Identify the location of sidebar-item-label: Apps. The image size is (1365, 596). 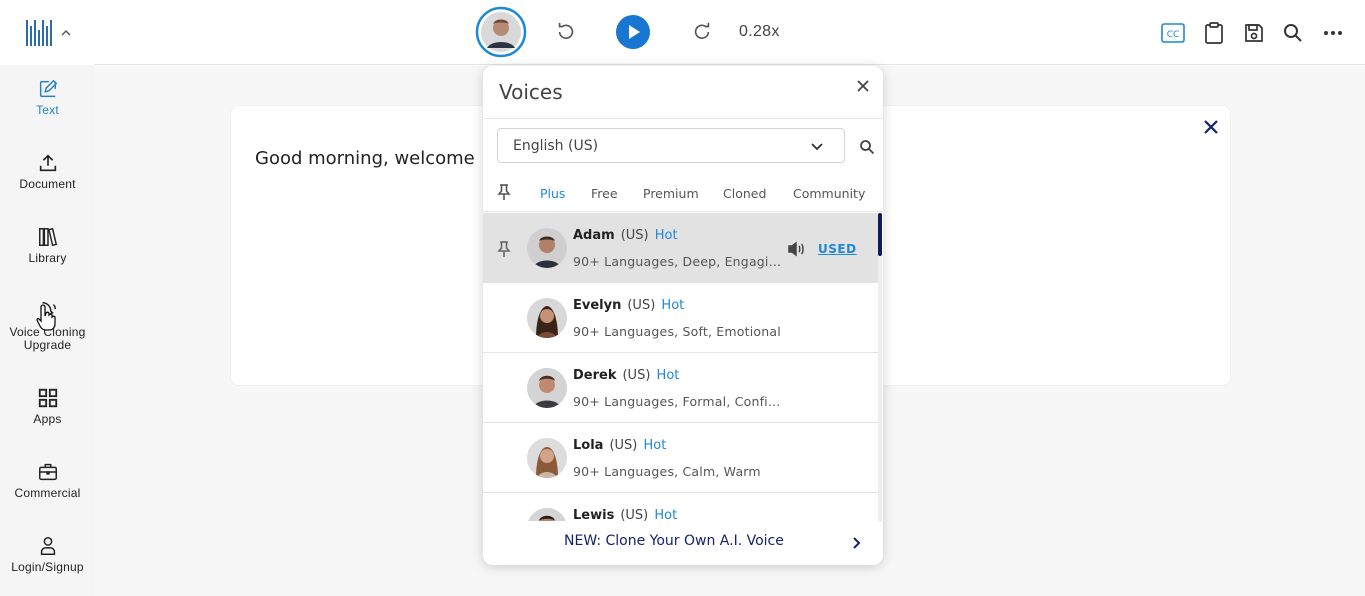
(47, 419).